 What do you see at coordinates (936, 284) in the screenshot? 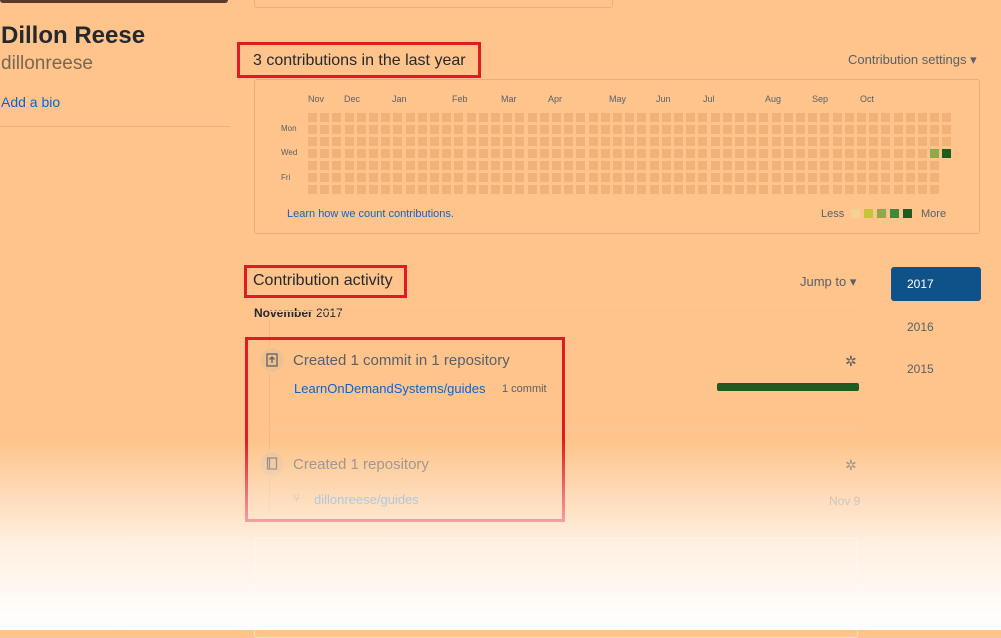
I see `year-2017-button: 2017` at bounding box center [936, 284].